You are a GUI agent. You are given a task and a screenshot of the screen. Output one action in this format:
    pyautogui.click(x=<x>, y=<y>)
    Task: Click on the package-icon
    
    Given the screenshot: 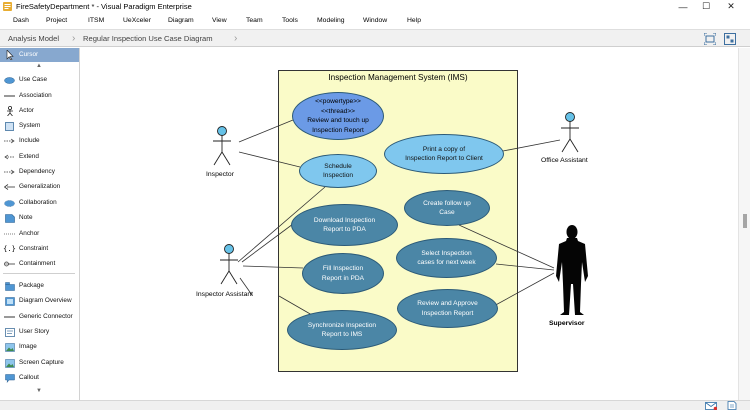 What is the action you would take?
    pyautogui.click(x=9, y=286)
    